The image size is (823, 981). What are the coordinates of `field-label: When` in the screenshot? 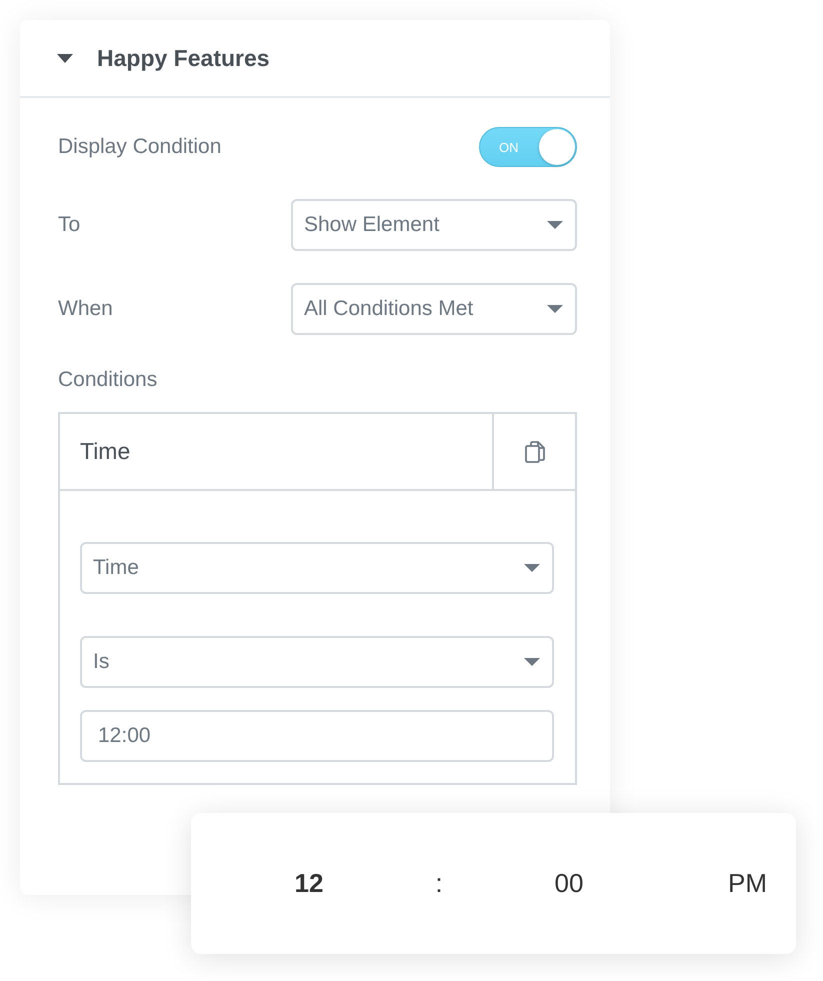 It's located at (85, 309).